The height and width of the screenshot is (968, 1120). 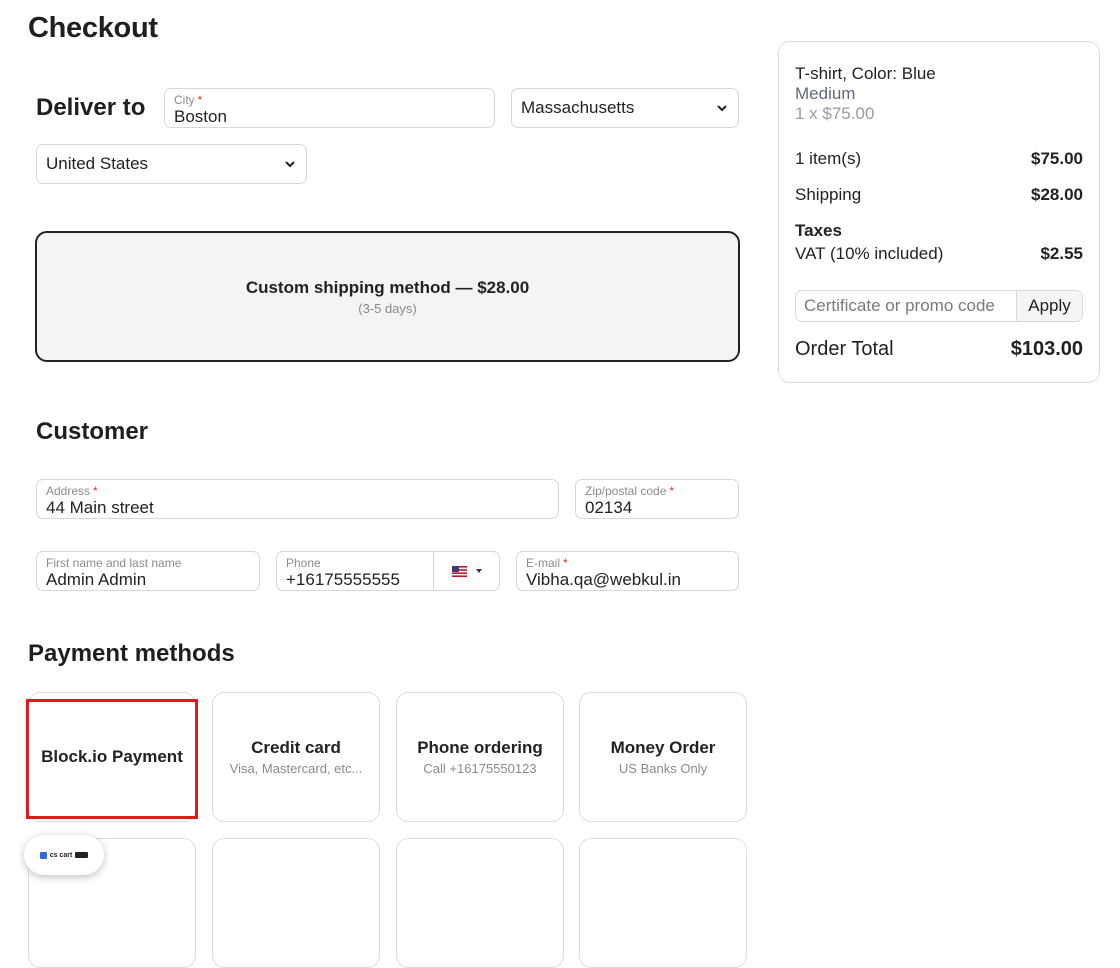 What do you see at coordinates (184, 100) in the screenshot?
I see `city-label: City` at bounding box center [184, 100].